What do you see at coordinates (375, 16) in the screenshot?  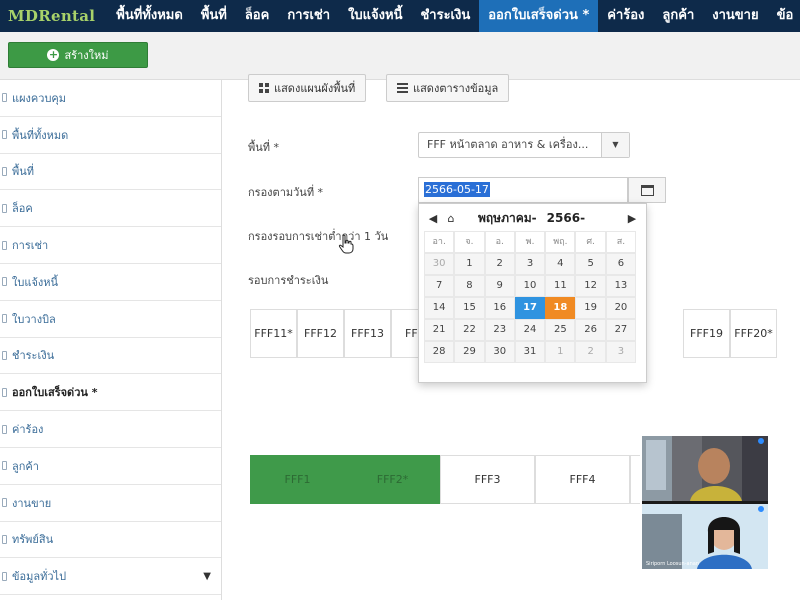 I see `nav-item-invoices: ใบแจ้งหนี้` at bounding box center [375, 16].